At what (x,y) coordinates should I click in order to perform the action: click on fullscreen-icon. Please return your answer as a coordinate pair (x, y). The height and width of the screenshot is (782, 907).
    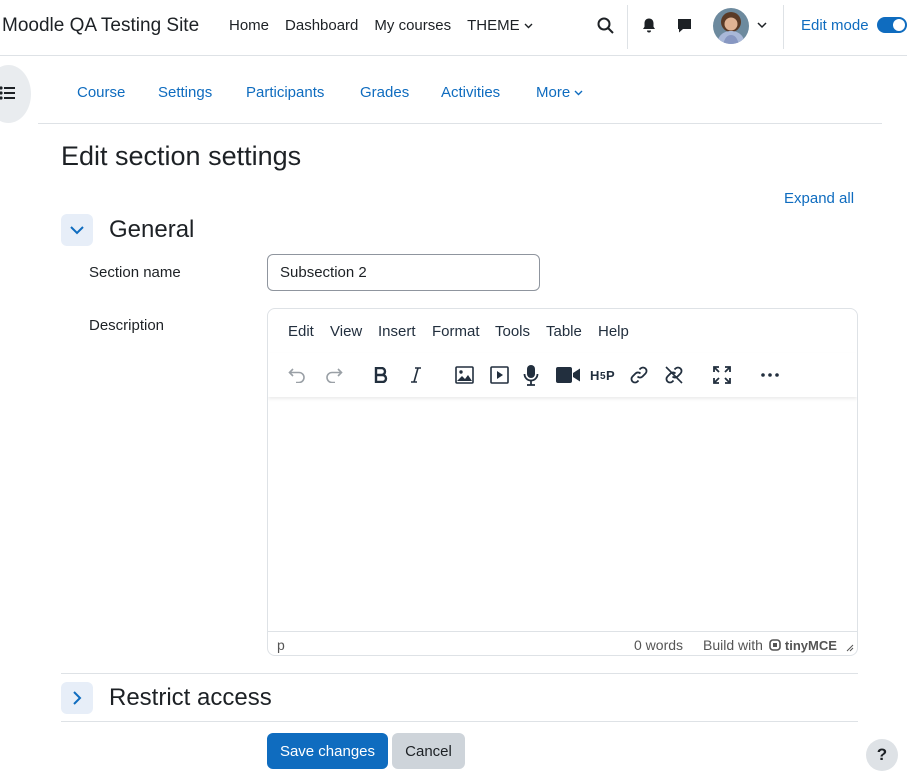
    Looking at the image, I should click on (722, 375).